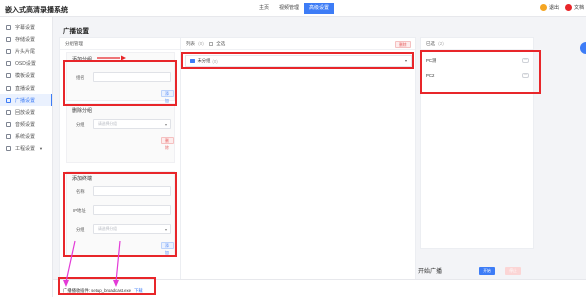 The height and width of the screenshot is (297, 586). Describe the element at coordinates (120, 83) in the screenshot. I see `annotation-box-add-group` at that location.